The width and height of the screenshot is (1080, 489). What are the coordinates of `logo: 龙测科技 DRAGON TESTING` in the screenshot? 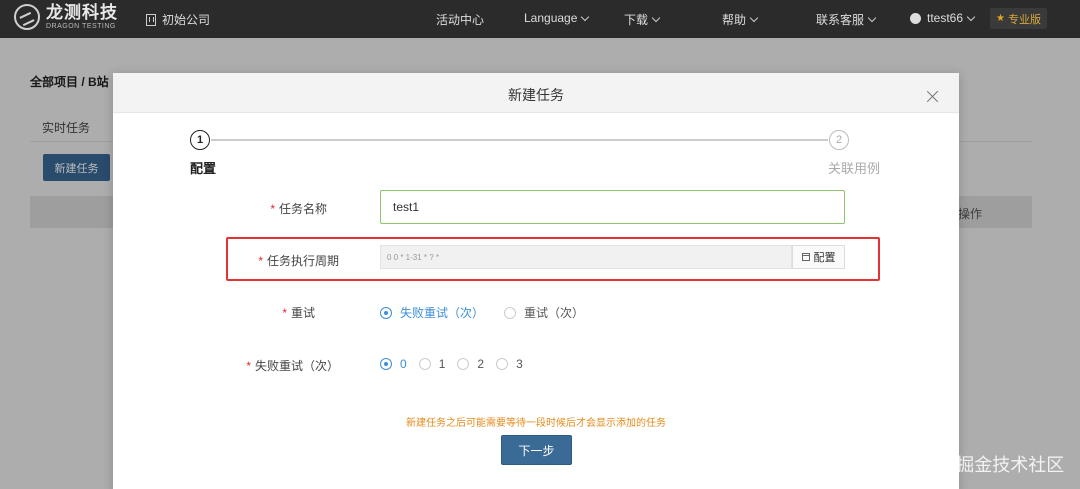 It's located at (66, 17).